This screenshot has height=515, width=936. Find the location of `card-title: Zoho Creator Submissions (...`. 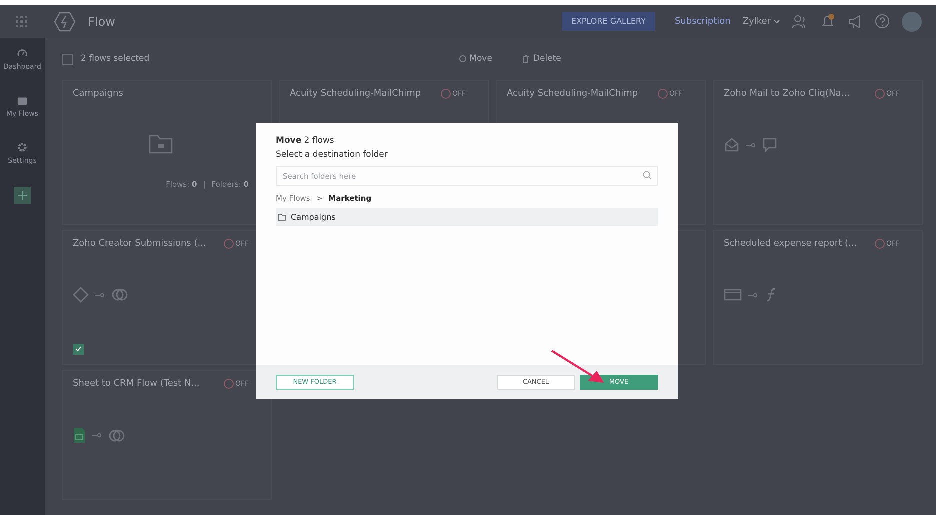

card-title: Zoho Creator Submissions (... is located at coordinates (139, 244).